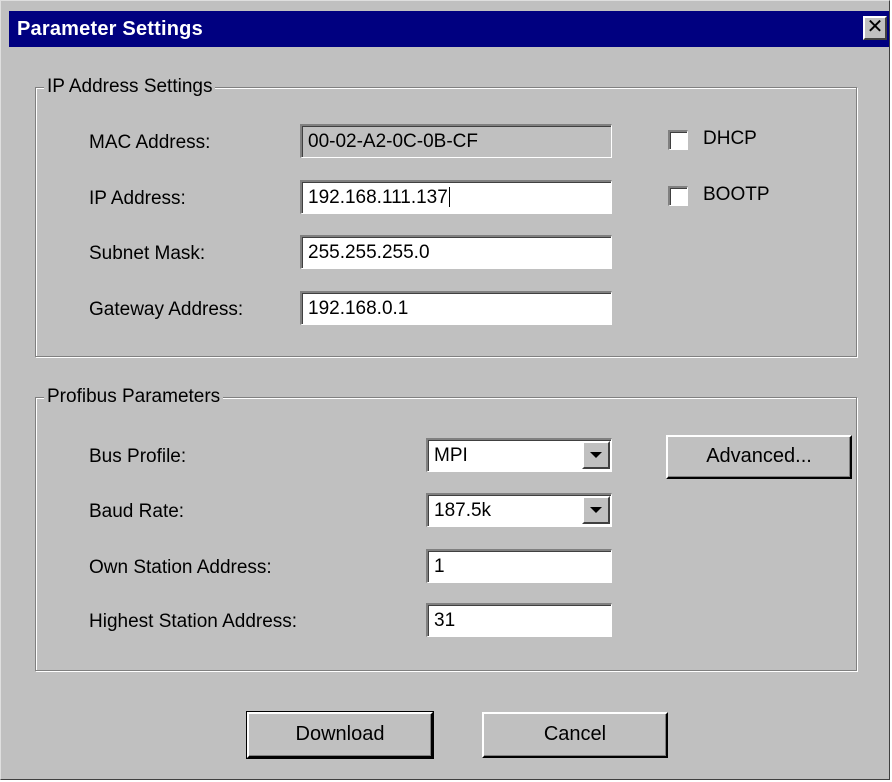 The image size is (892, 782). What do you see at coordinates (519, 455) in the screenshot?
I see `bus-profile-select: MPI` at bounding box center [519, 455].